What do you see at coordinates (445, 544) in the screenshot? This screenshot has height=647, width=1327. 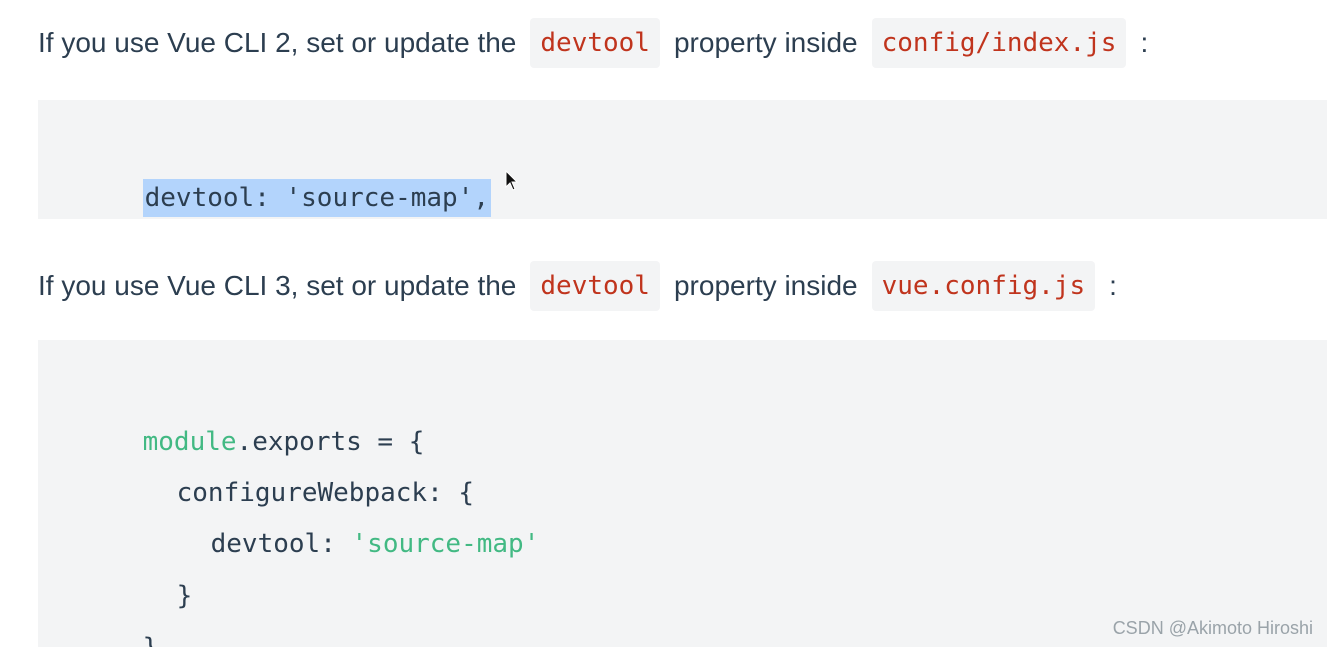 I see `code-token-string: 'source-map'` at bounding box center [445, 544].